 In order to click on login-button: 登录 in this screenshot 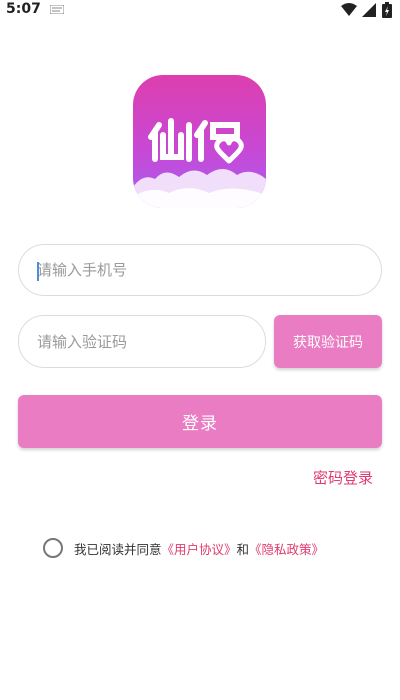, I will do `click(200, 421)`.